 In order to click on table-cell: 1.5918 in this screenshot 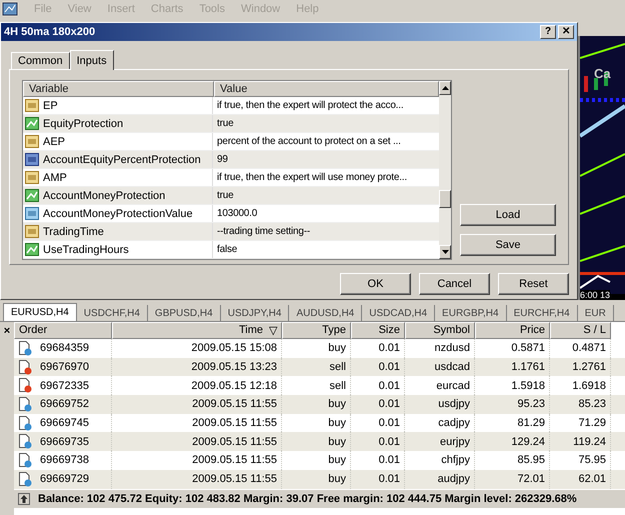, I will do `click(528, 386)`.